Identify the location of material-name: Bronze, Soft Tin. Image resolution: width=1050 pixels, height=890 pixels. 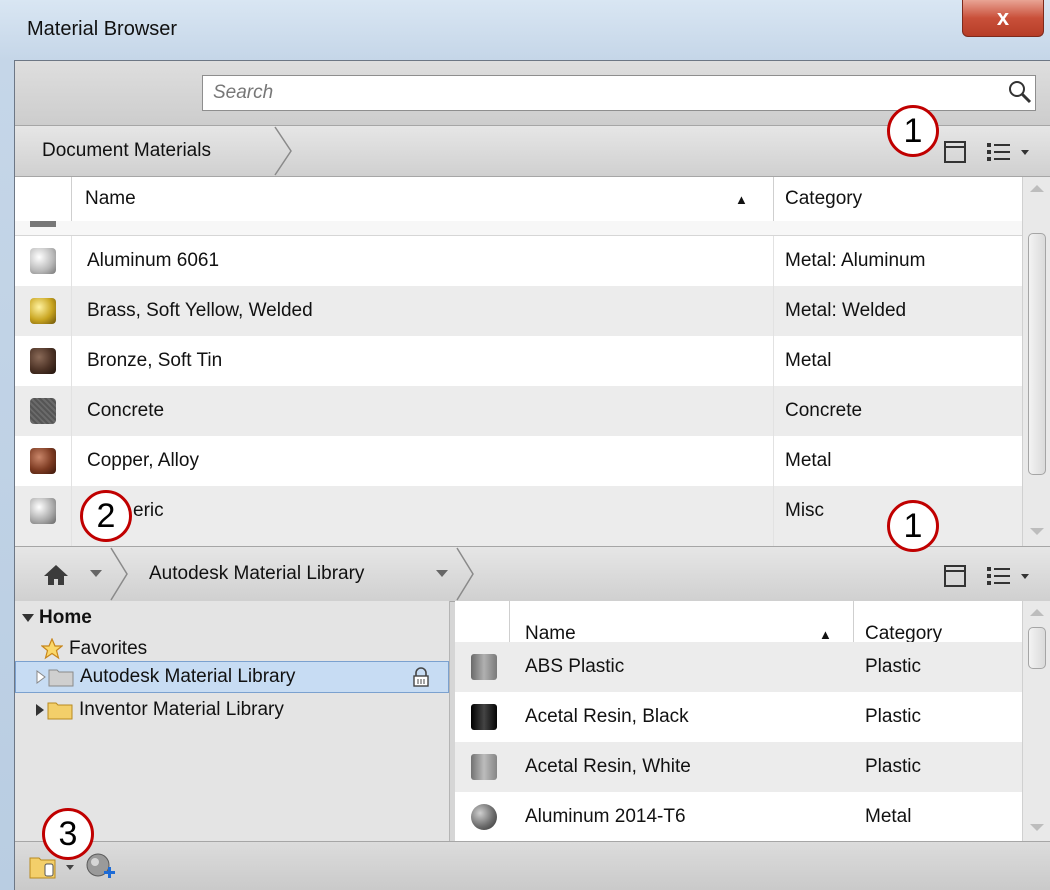
(155, 360).